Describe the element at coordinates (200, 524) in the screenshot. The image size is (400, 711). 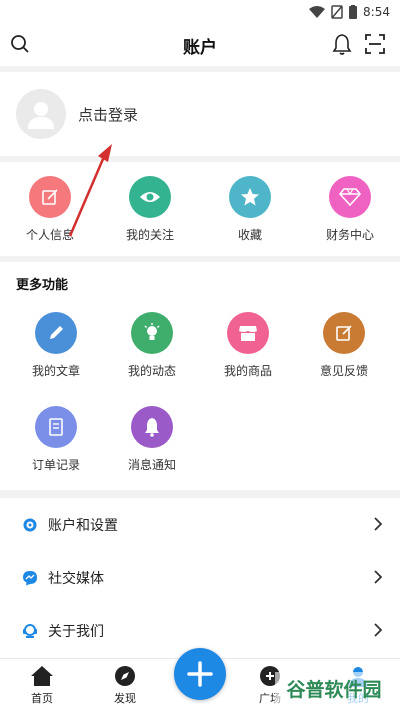
I see `menu-item-account-settings: 账户和设置` at that location.